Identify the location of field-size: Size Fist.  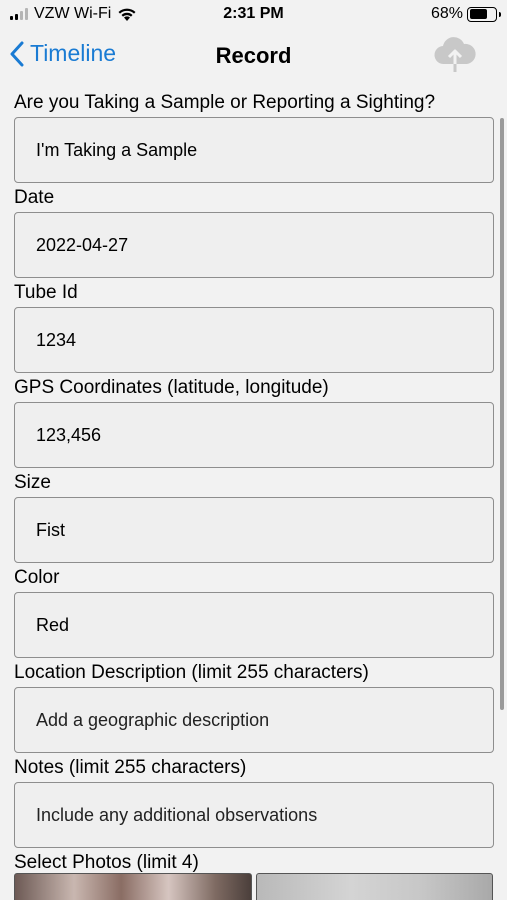
(254, 517).